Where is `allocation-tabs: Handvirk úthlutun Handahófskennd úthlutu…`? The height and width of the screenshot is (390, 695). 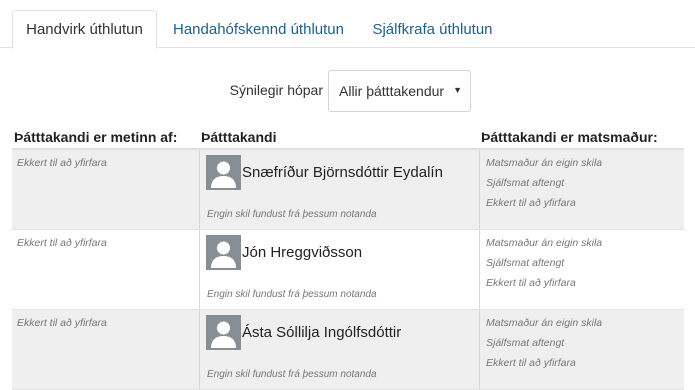
allocation-tabs: Handvirk úthlutun Handahófskennd úthlutu… is located at coordinates (347, 24).